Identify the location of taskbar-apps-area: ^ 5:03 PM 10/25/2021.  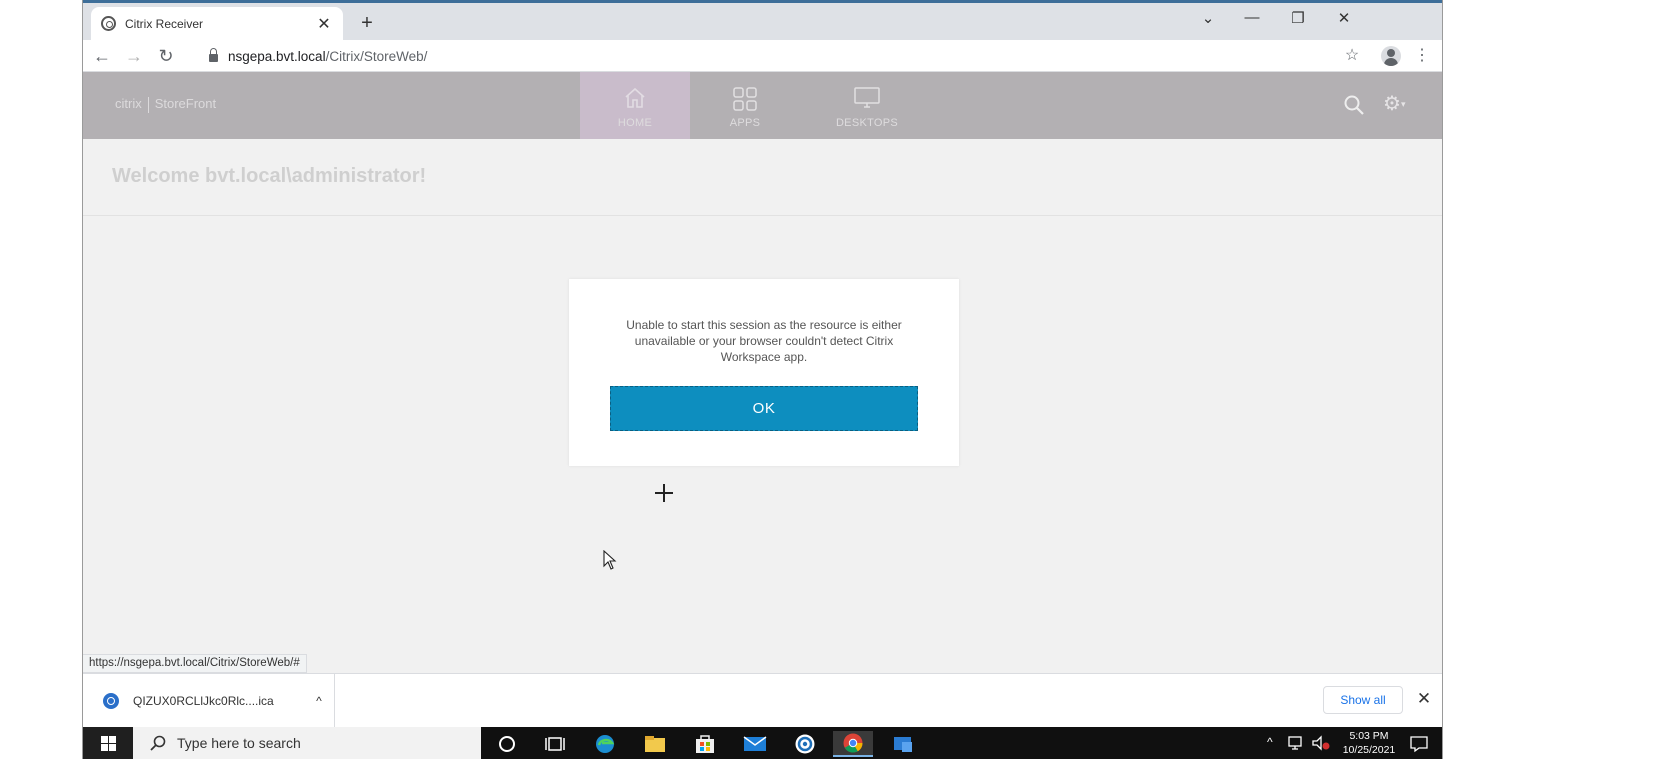
(961, 743).